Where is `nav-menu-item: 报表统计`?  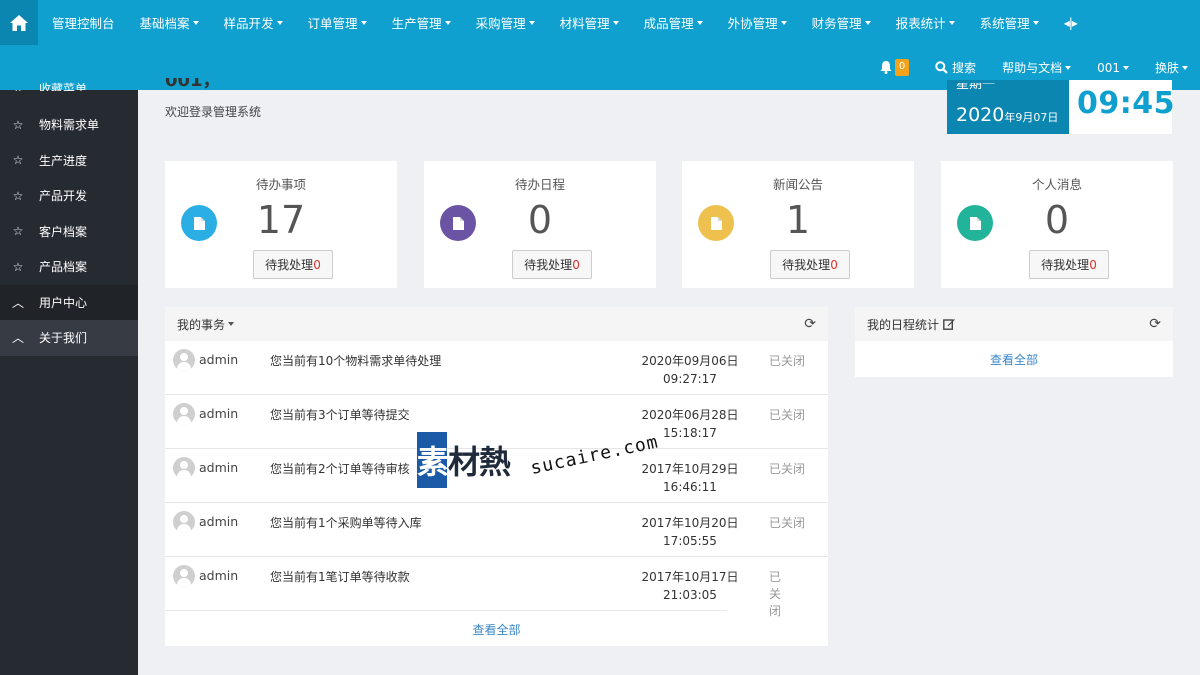 nav-menu-item: 报表统计 is located at coordinates (931, 22).